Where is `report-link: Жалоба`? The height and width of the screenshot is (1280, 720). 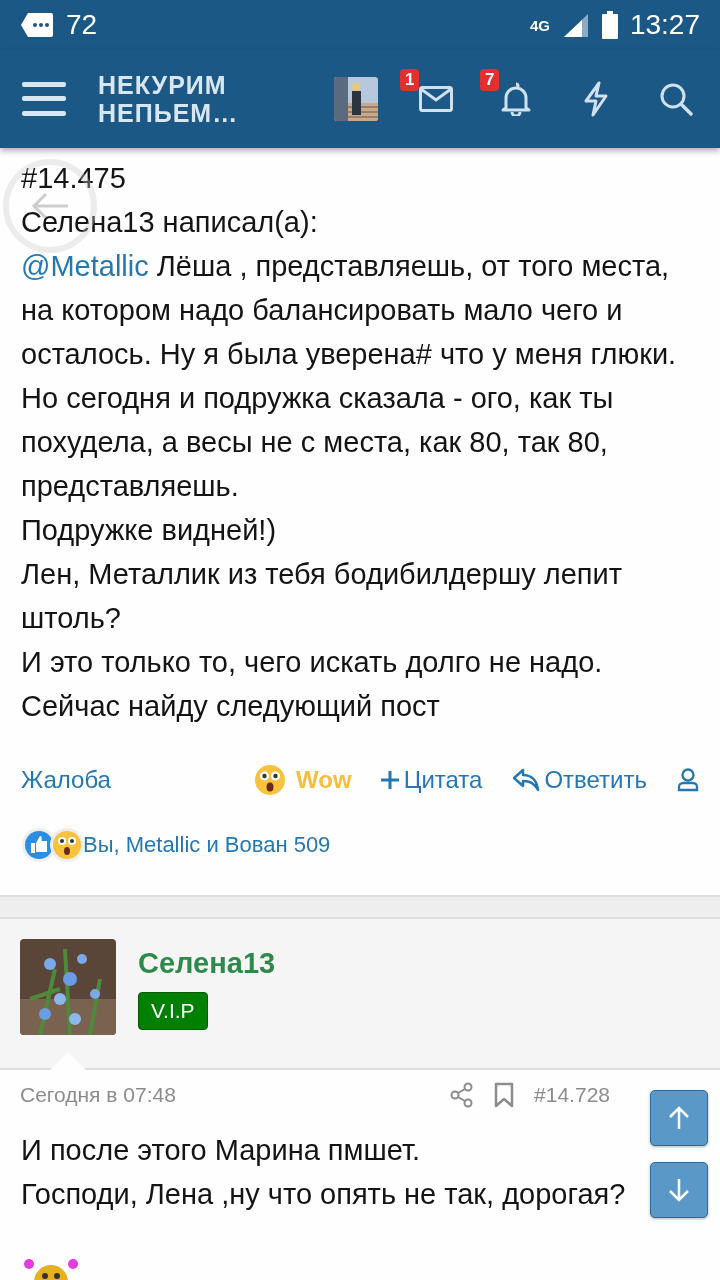
report-link: Жалоба is located at coordinates (66, 780).